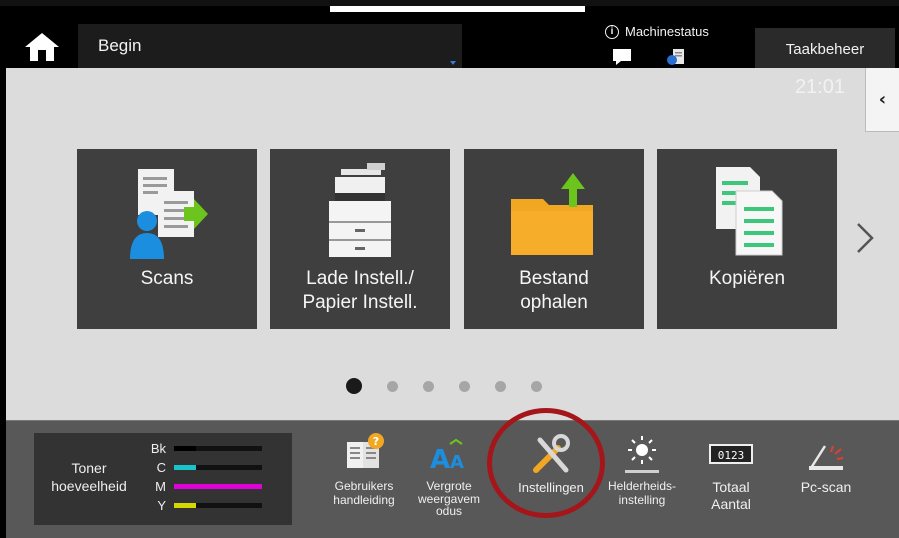  What do you see at coordinates (546, 463) in the screenshot?
I see `highlight-circle` at bounding box center [546, 463].